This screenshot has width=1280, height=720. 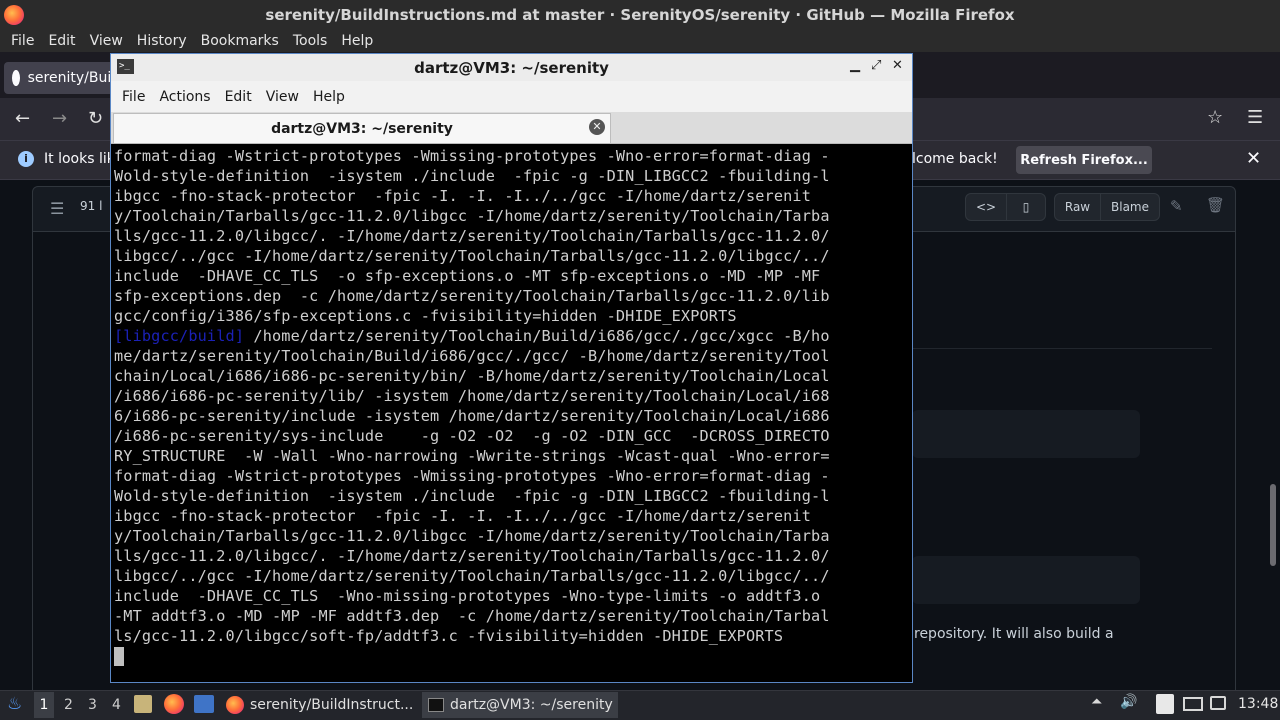 I want to click on info-icon: i, so click(x=26, y=159).